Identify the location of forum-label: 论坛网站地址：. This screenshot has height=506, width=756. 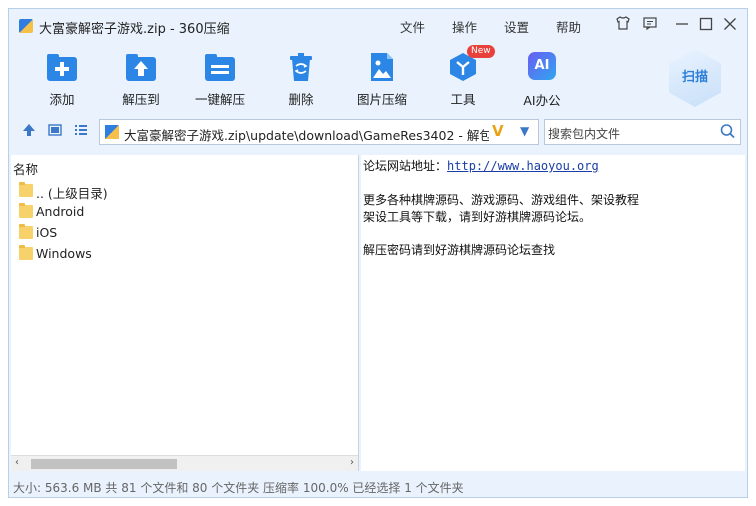
(405, 166).